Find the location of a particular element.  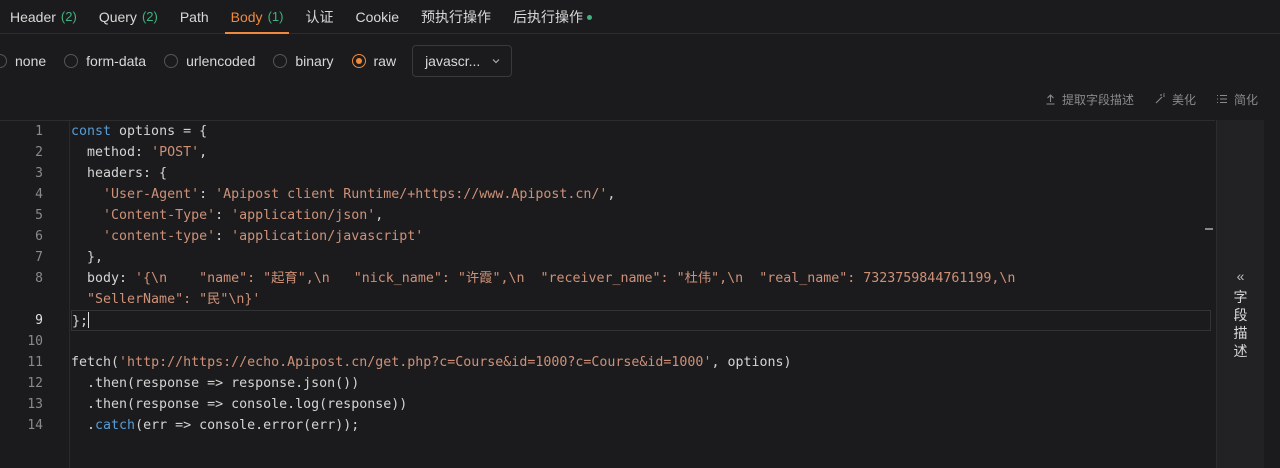

editor-toolbar: 提取字段描述 美化 简化 is located at coordinates (1141, 99).